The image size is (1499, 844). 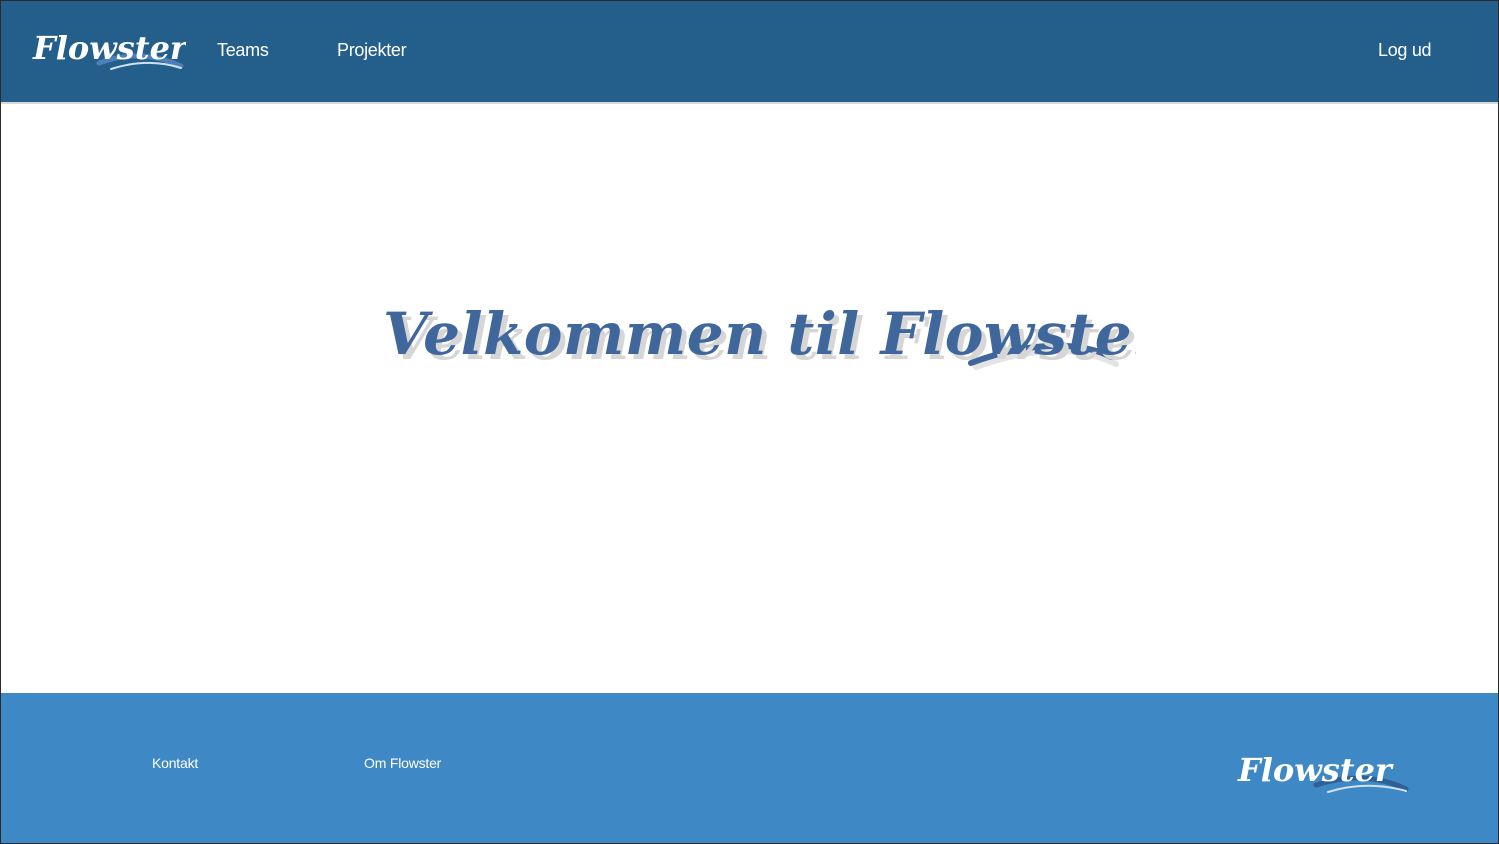 What do you see at coordinates (1405, 50) in the screenshot?
I see `logout-link: Log ud` at bounding box center [1405, 50].